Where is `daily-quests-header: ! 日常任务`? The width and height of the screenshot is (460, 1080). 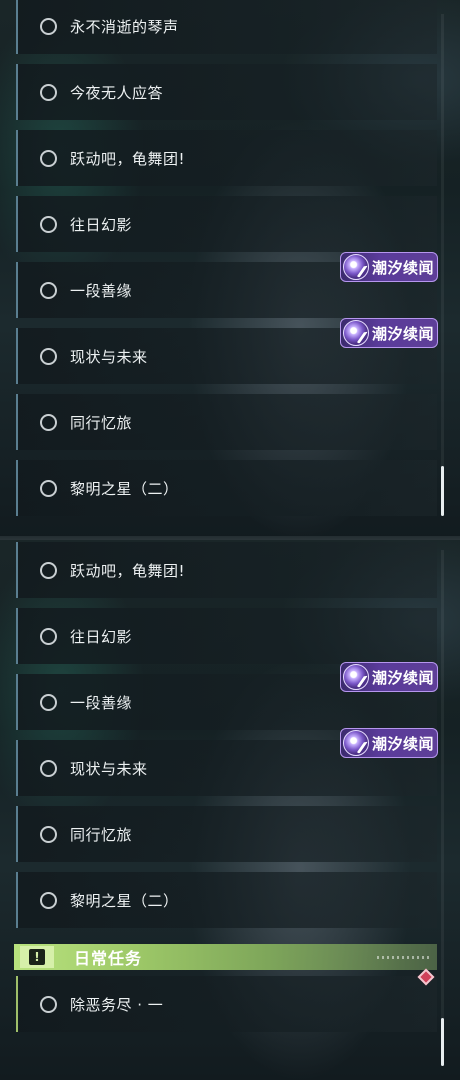
daily-quests-header: ! 日常任务 is located at coordinates (225, 957).